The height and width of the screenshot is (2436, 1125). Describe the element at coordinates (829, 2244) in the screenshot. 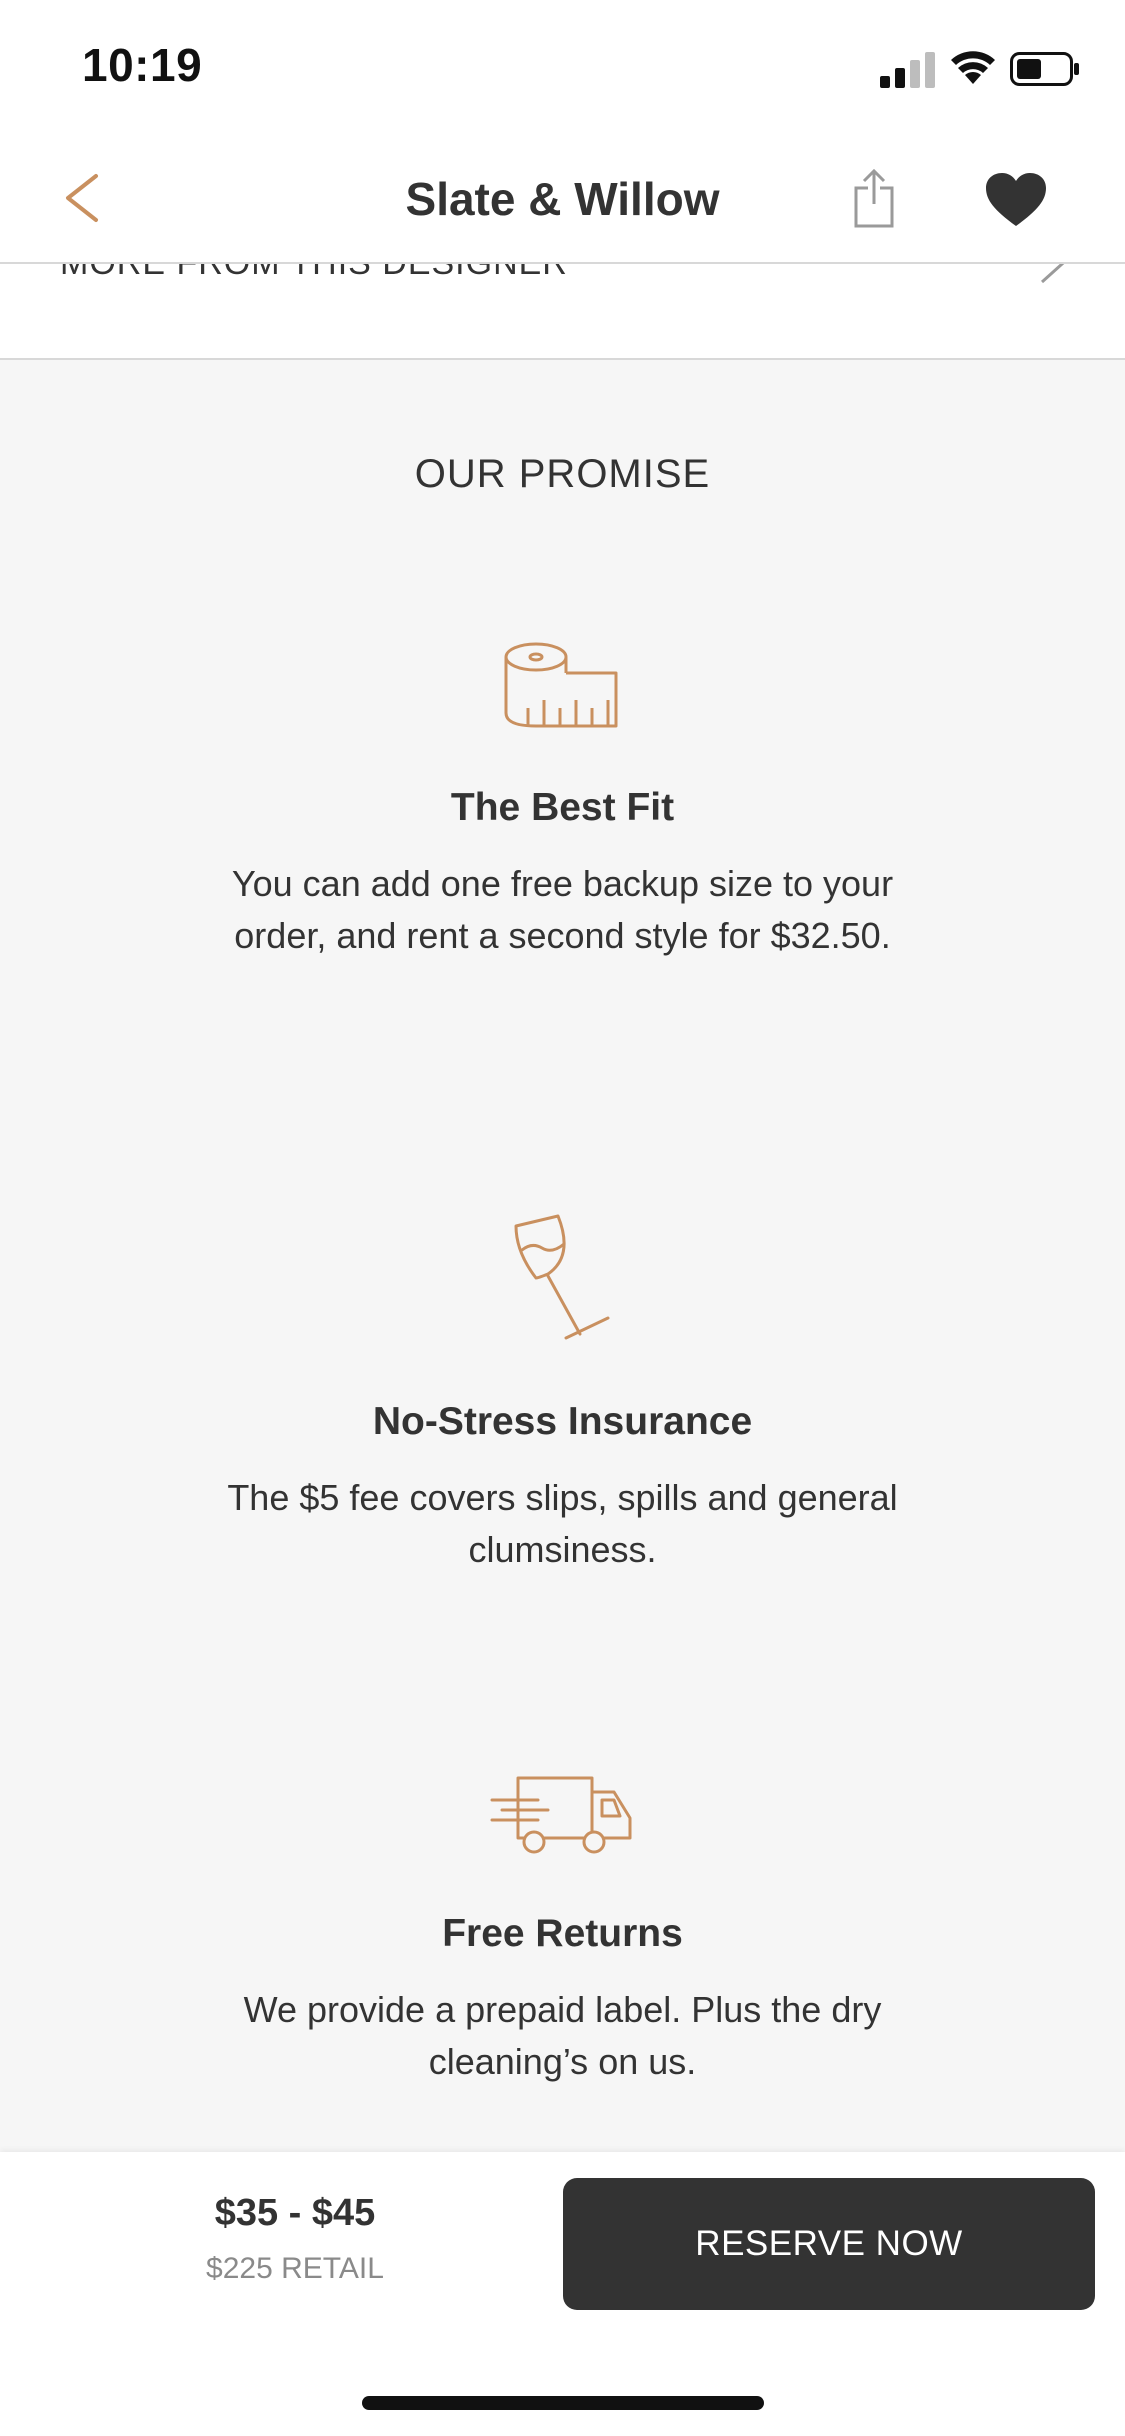

I see `reserve-now-button: RESERVE NOW` at that location.